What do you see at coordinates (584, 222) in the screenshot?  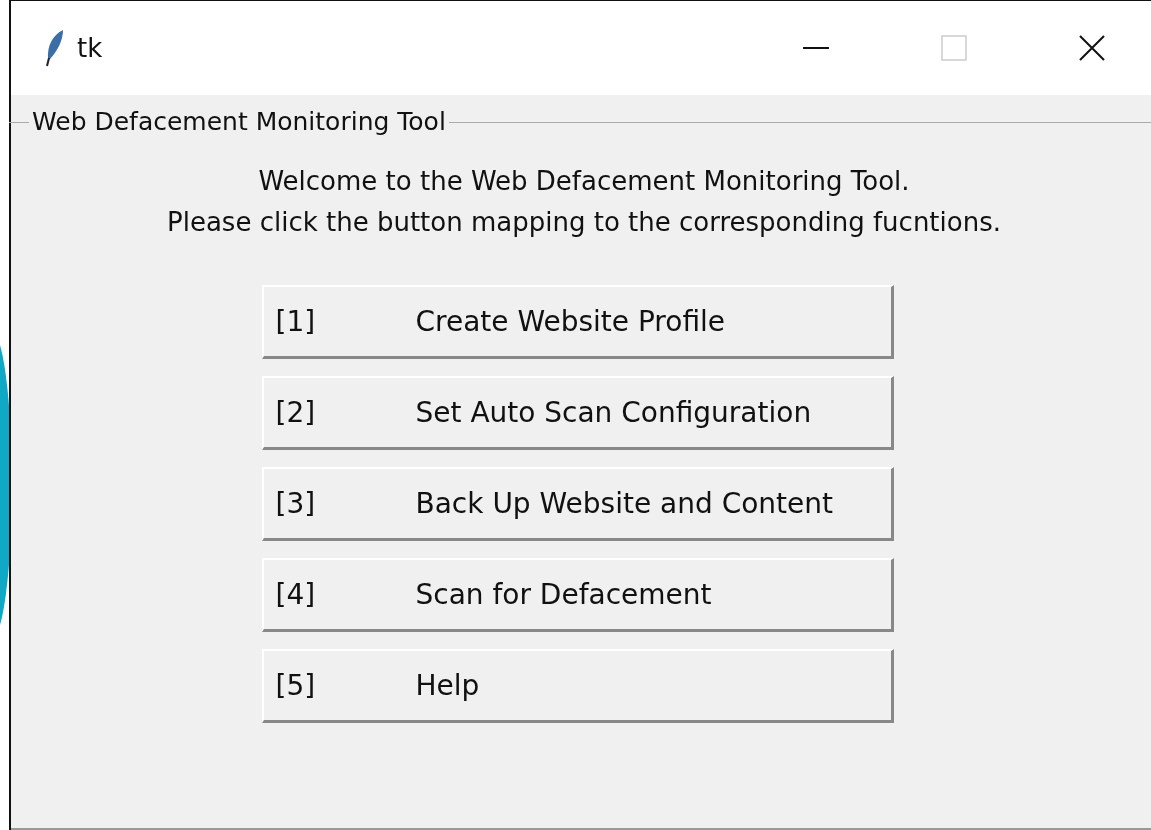 I see `intro-text: Please click the button mapping to the corresponding fucntions.` at bounding box center [584, 222].